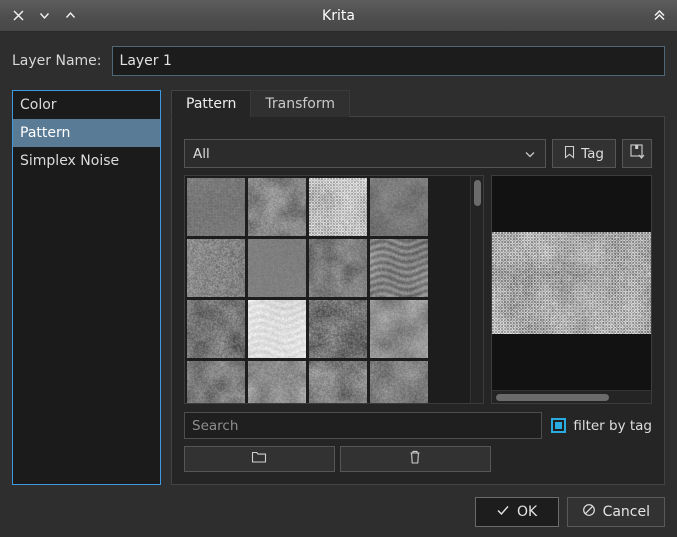 The height and width of the screenshot is (537, 677). What do you see at coordinates (530, 154) in the screenshot?
I see `chevron-down-icon` at bounding box center [530, 154].